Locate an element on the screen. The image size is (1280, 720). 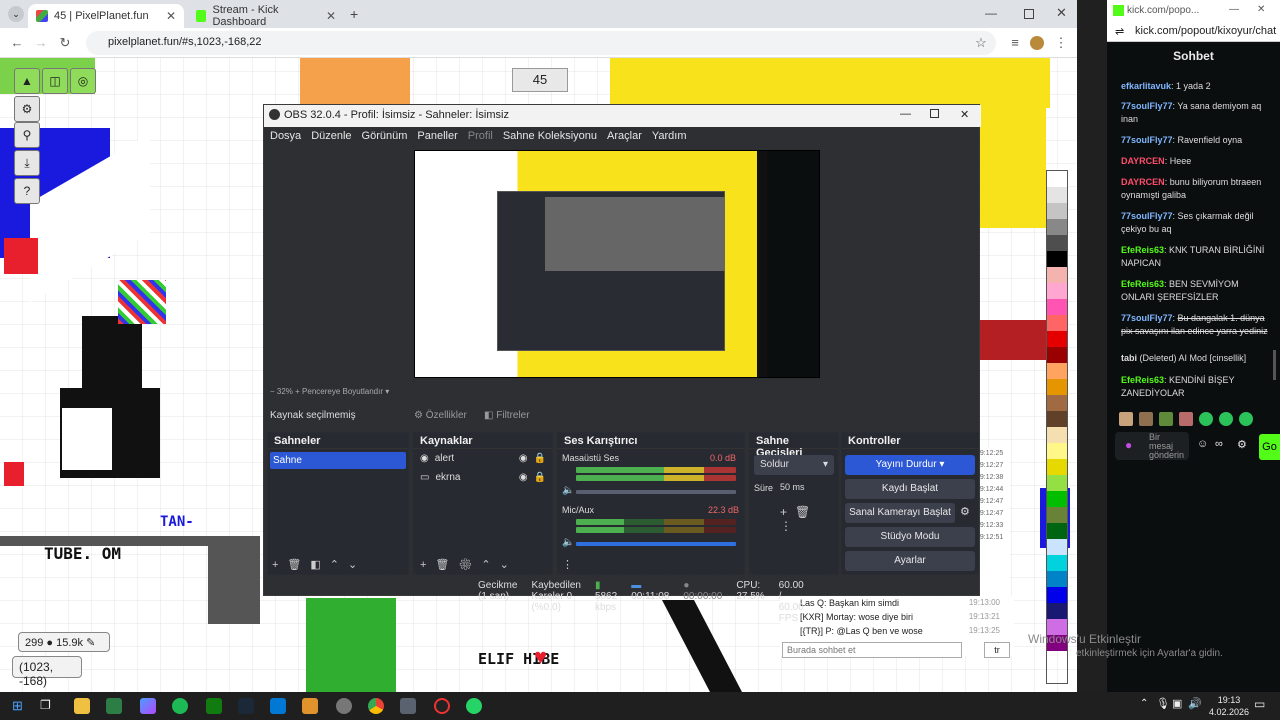
forward-icon: → is located at coordinates (41, 43).